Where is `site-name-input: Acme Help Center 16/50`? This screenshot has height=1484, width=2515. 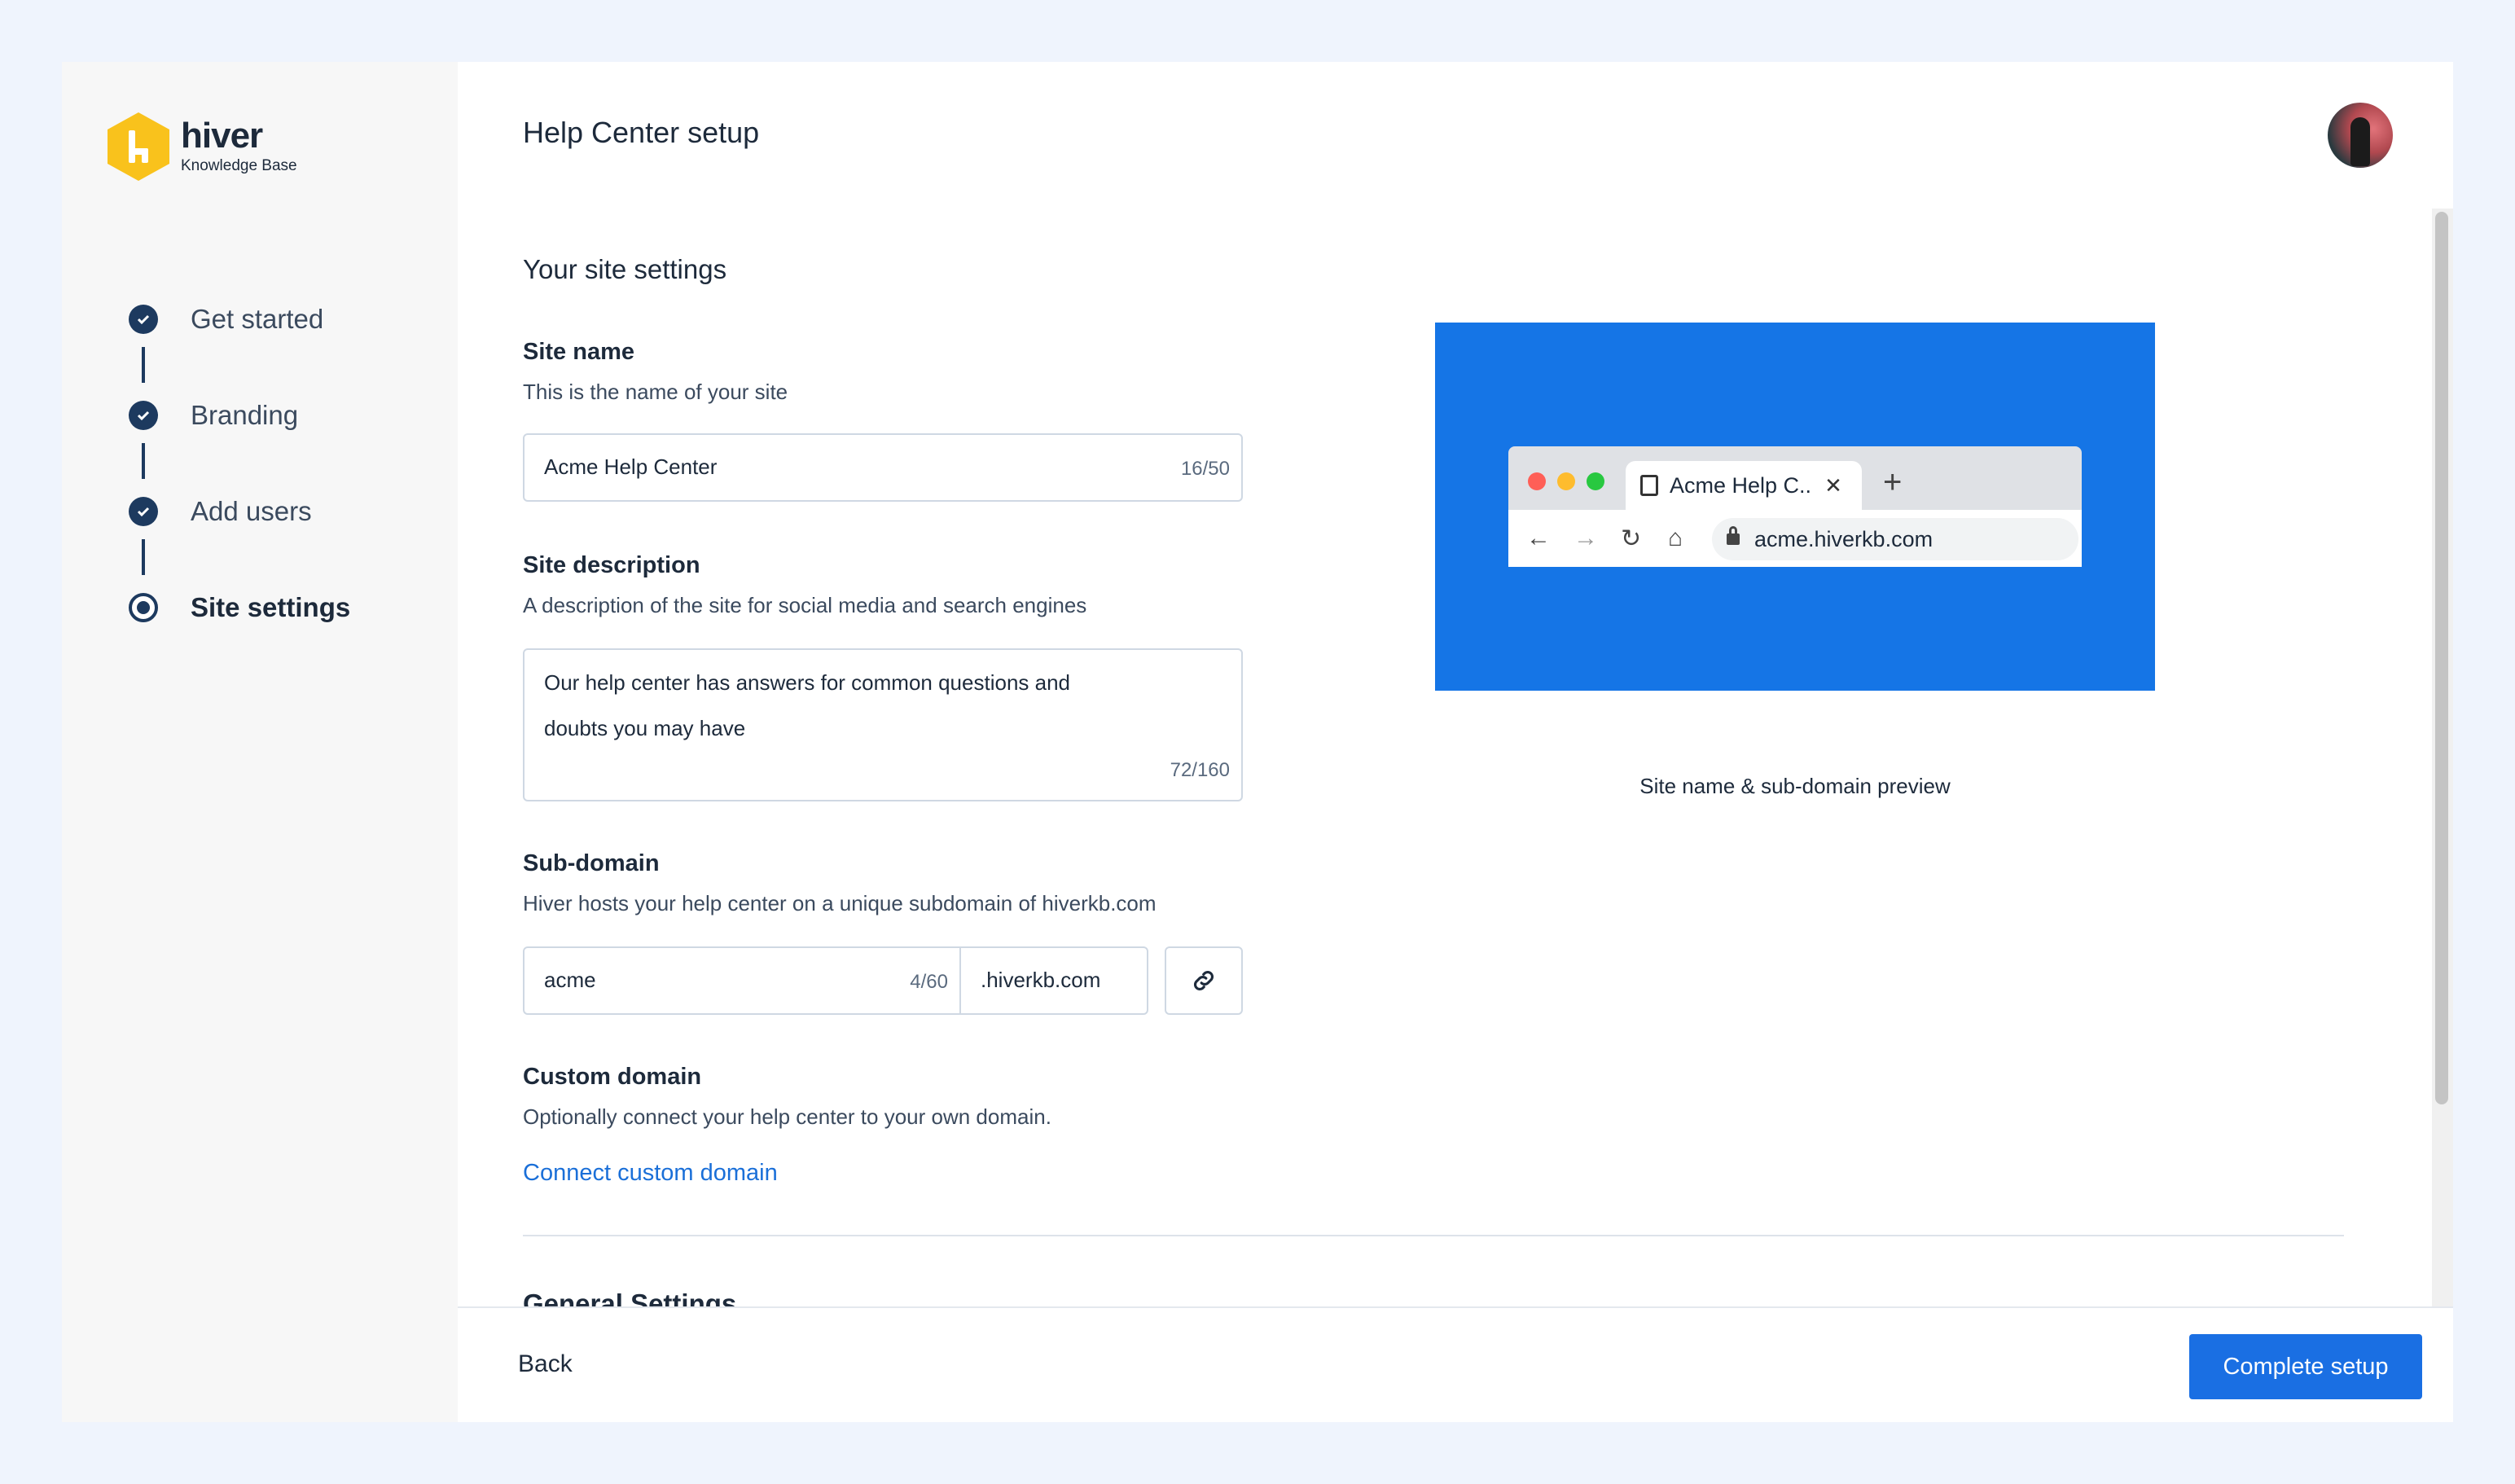
site-name-input: Acme Help Center 16/50 is located at coordinates (883, 467).